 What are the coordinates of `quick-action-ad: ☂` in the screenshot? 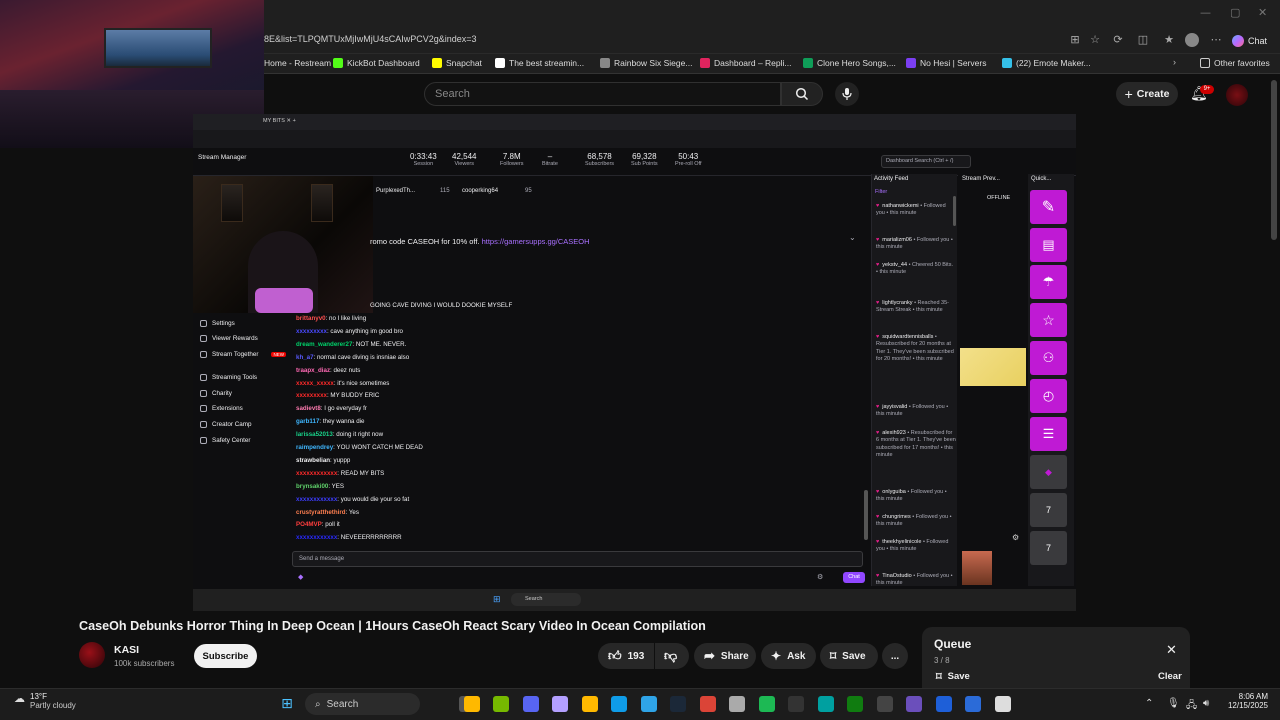 It's located at (1048, 282).